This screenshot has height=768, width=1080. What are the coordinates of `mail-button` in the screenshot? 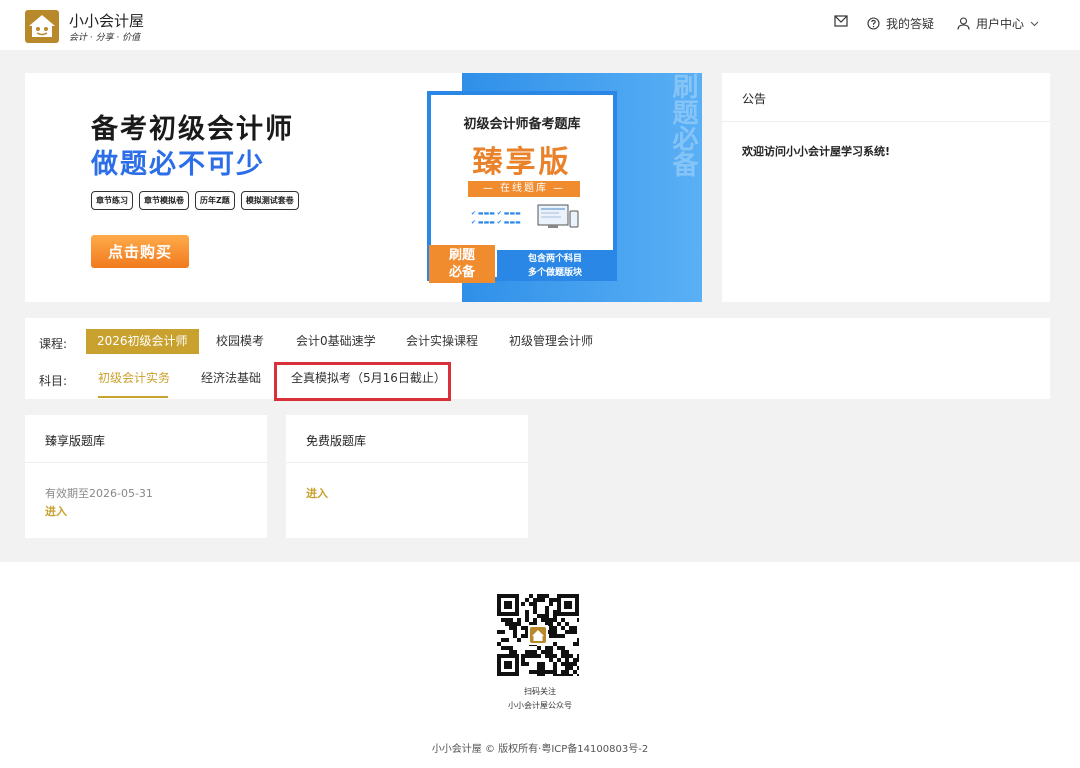 It's located at (841, 21).